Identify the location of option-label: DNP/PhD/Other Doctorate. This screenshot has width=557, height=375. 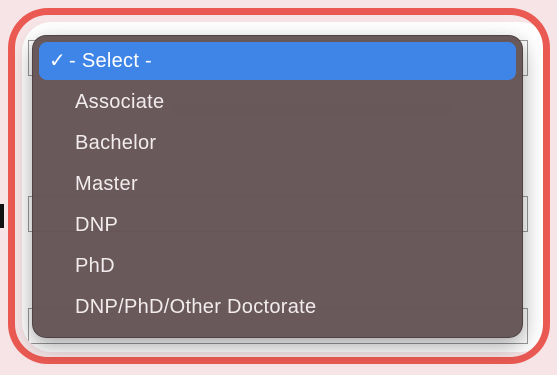
(196, 307).